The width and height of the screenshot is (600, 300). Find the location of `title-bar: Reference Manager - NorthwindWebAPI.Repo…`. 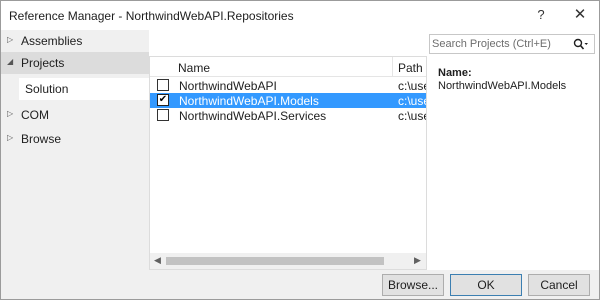

title-bar: Reference Manager - NorthwindWebAPI.Repo… is located at coordinates (300, 15).